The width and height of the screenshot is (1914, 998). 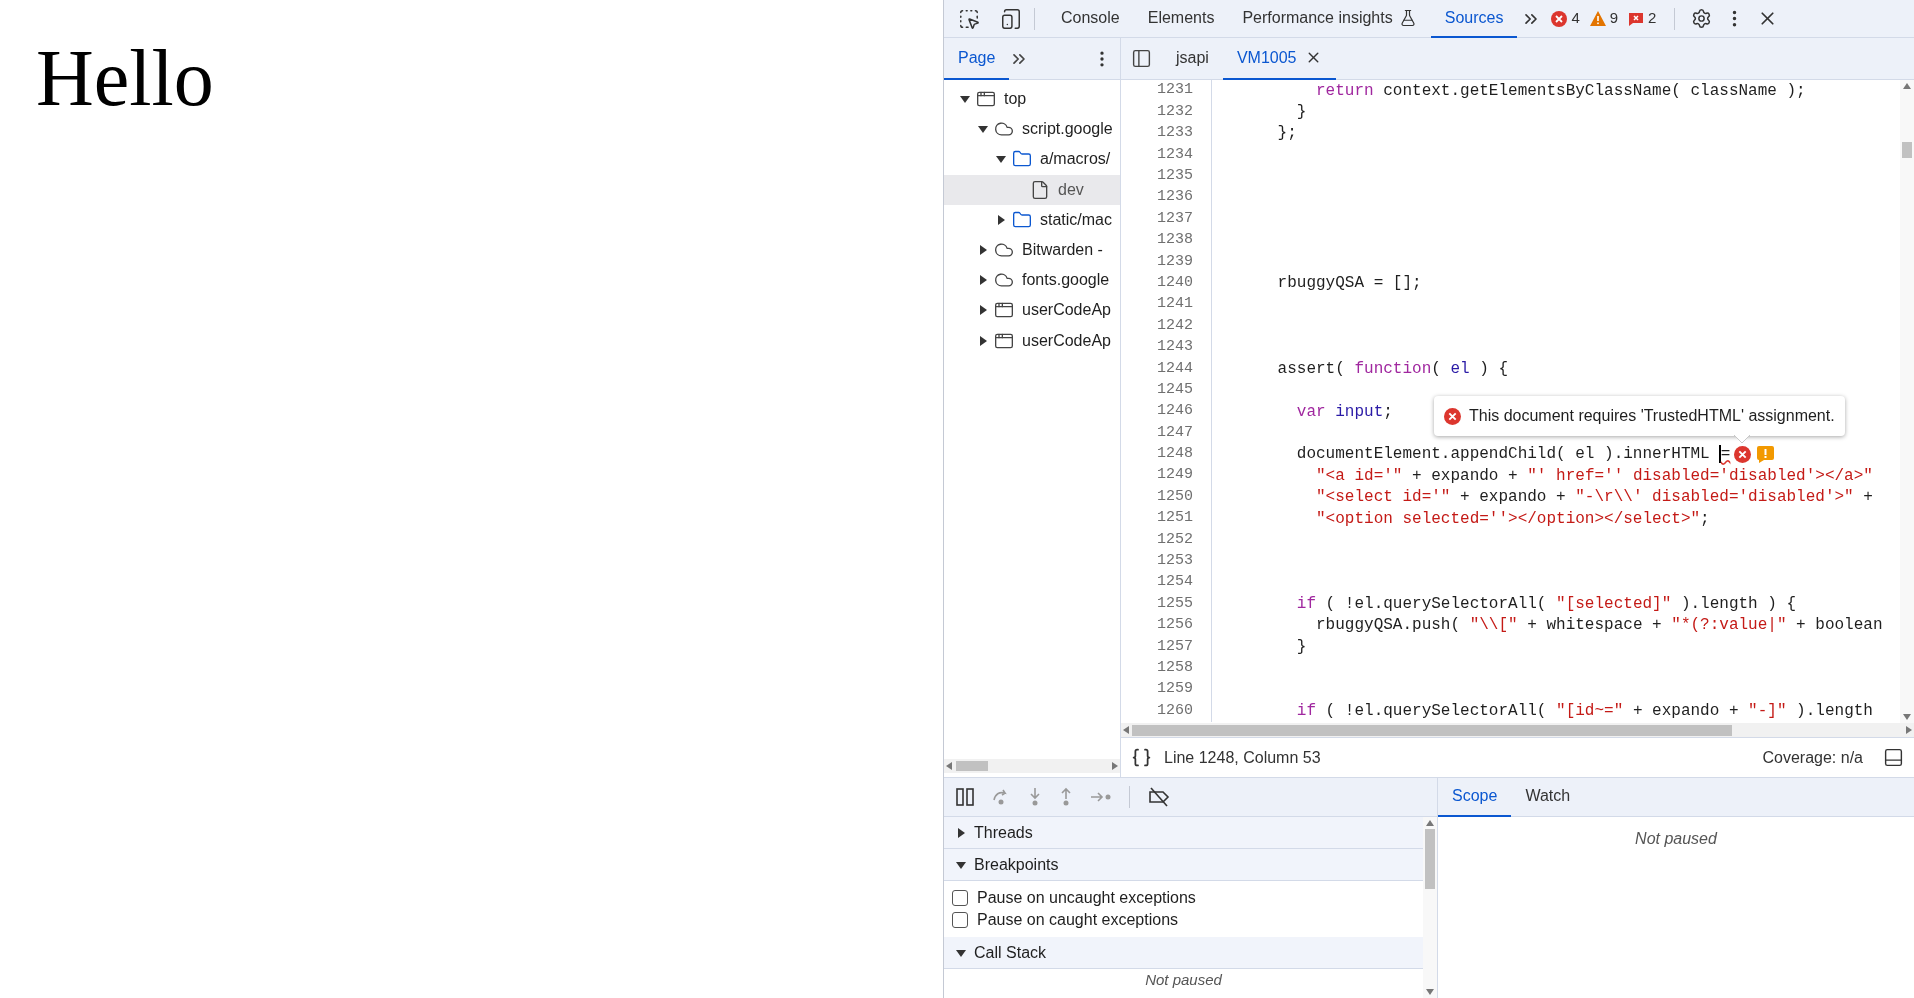 I want to click on tree-item: fonts.google, so click(x=1032, y=280).